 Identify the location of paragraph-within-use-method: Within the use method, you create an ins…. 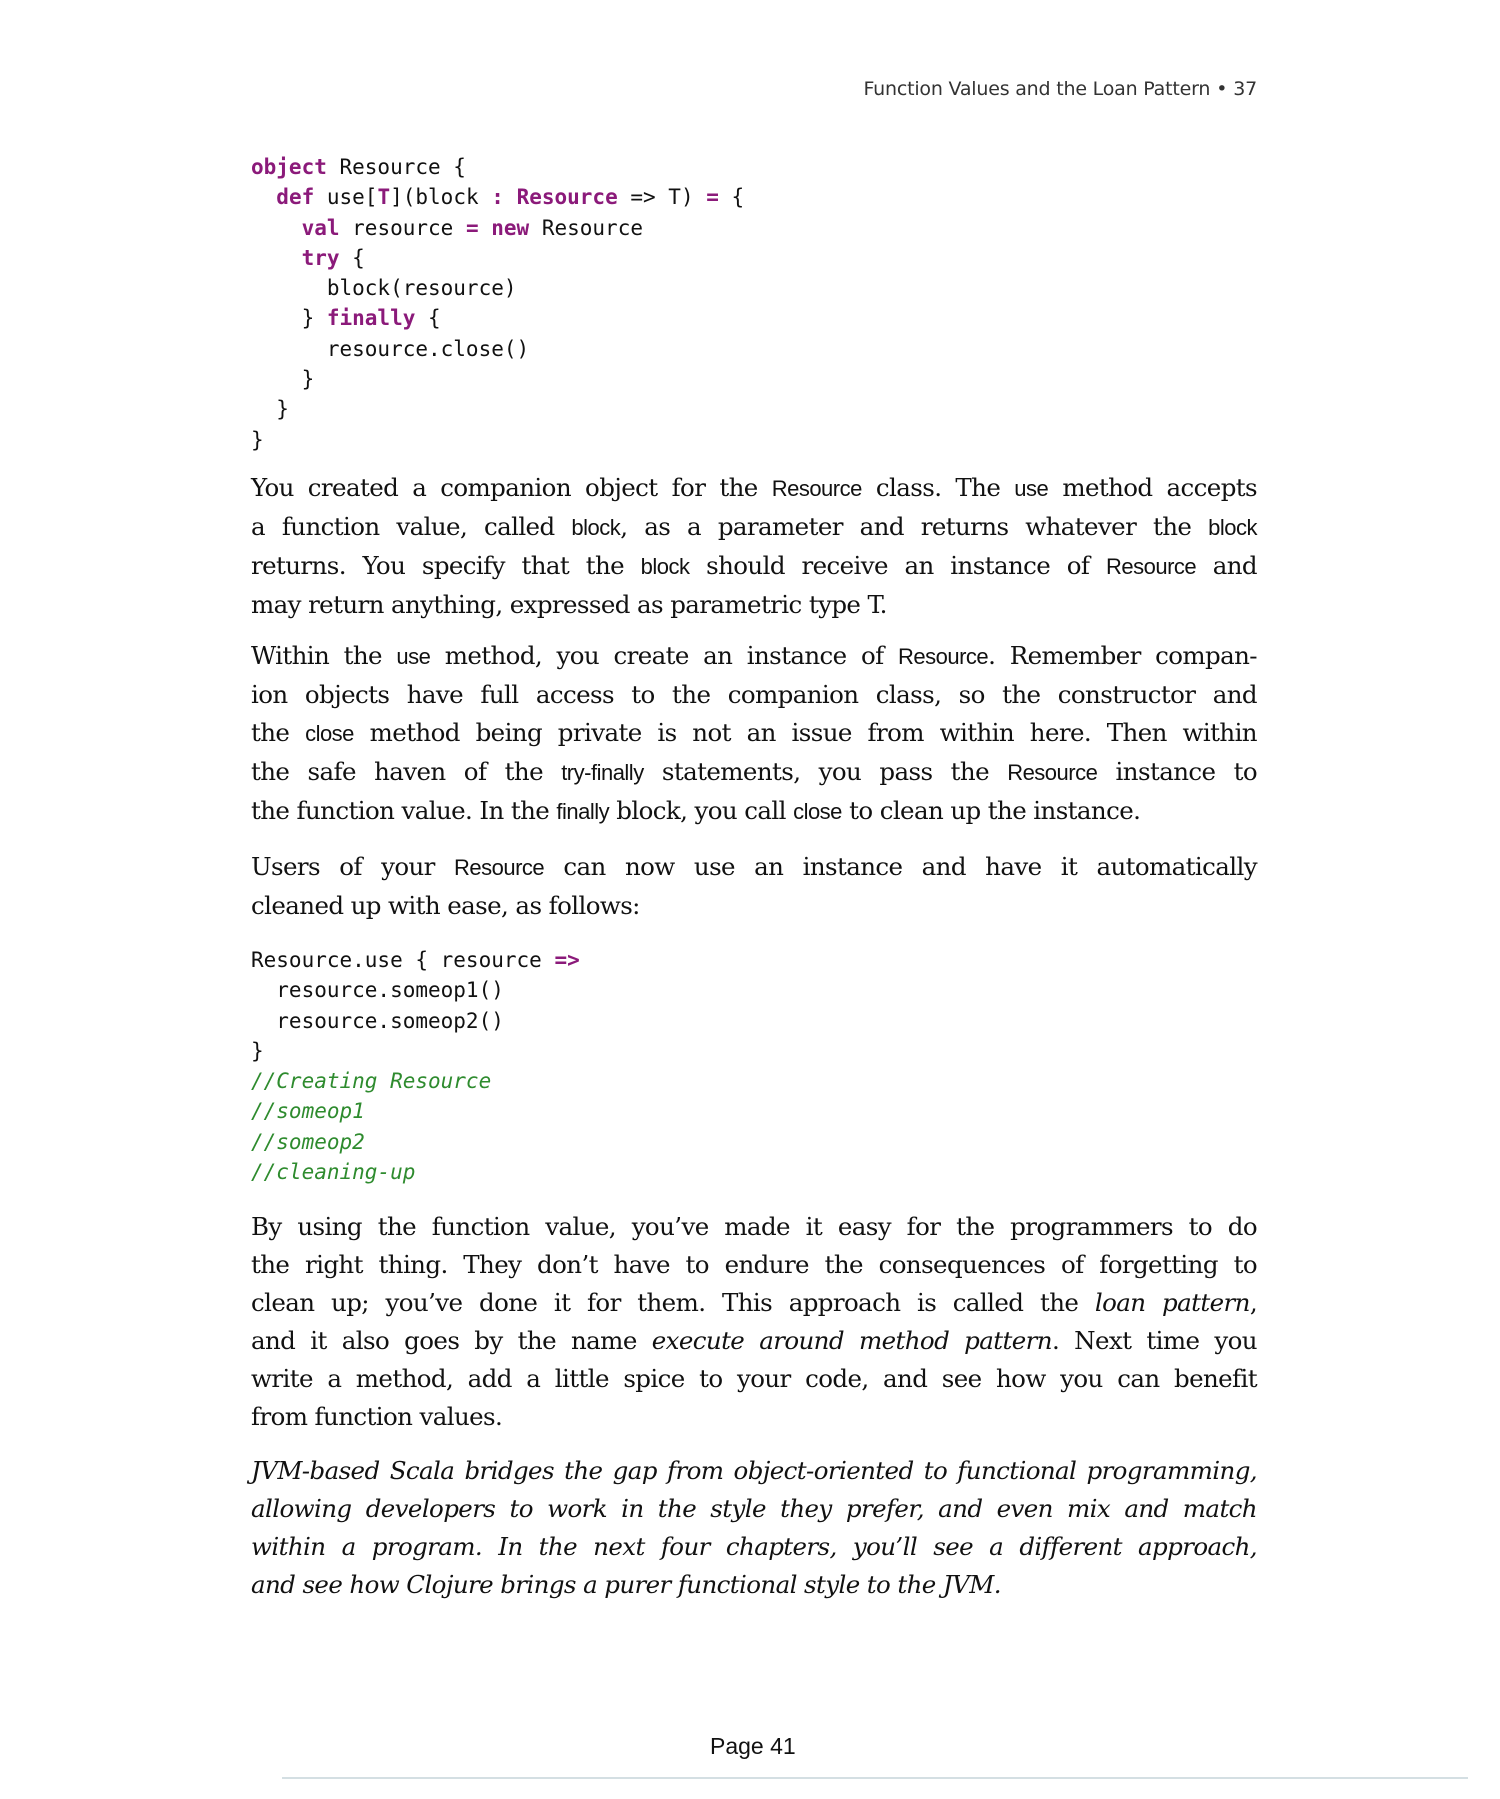
(754, 734).